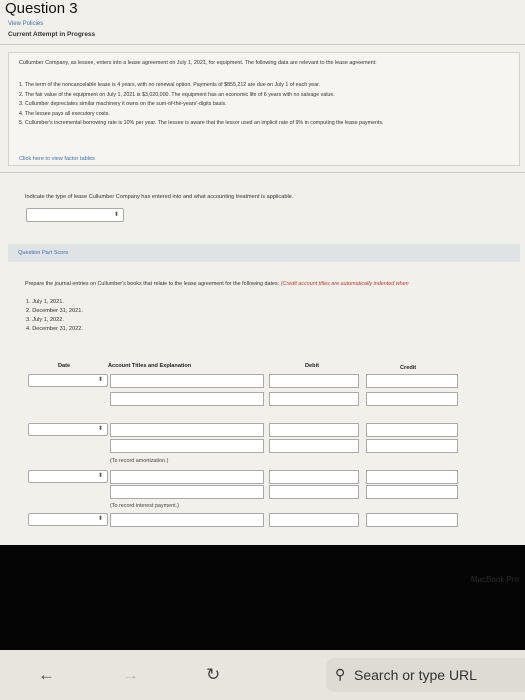 This screenshot has width=525, height=700. Describe the element at coordinates (213, 674) in the screenshot. I see `reload-icon: ↻` at that location.